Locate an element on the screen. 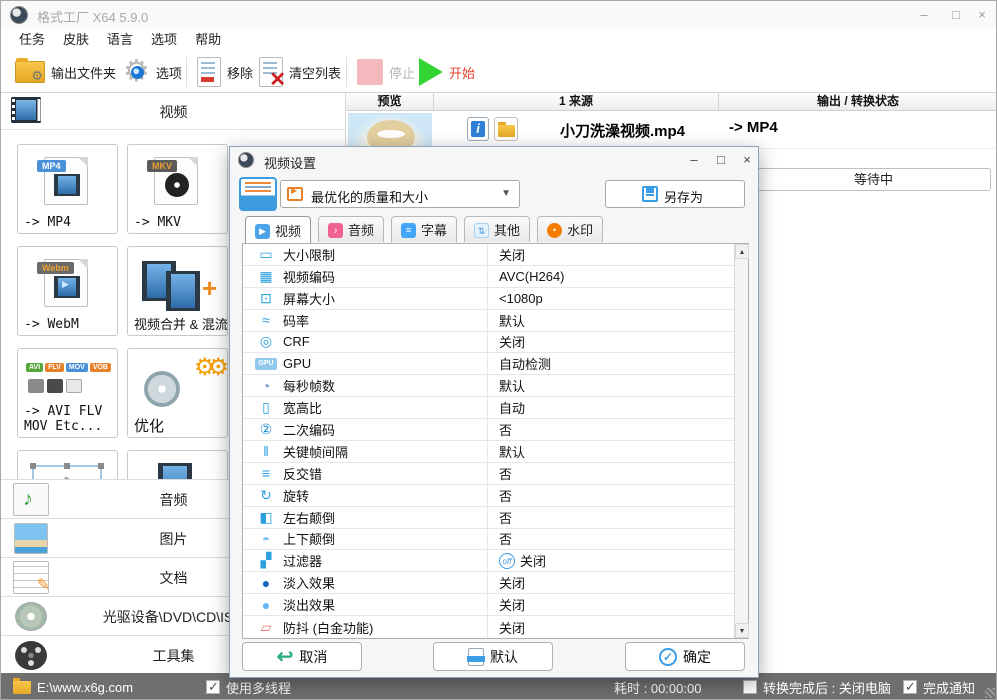 The width and height of the screenshot is (997, 700). minimize-button: – is located at coordinates (924, 15).